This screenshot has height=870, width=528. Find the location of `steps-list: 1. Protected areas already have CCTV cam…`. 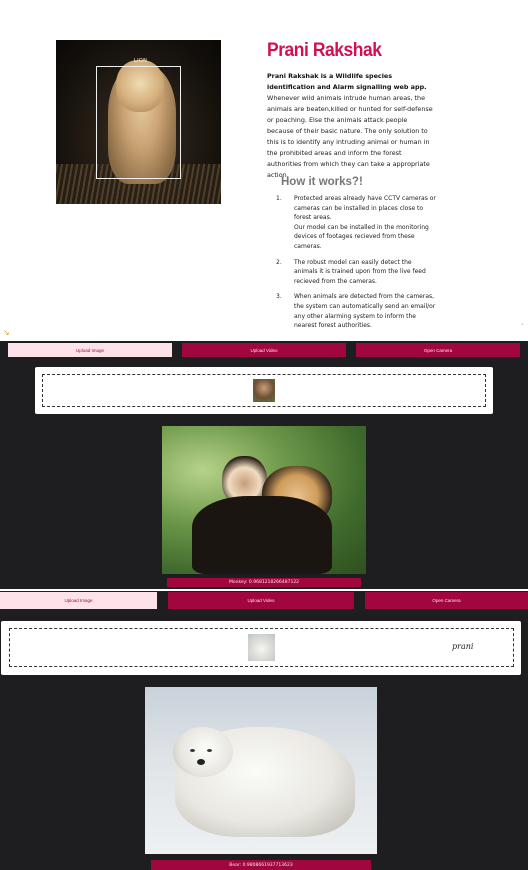

steps-list: 1. Protected areas already have CCTV cam… is located at coordinates (356, 265).